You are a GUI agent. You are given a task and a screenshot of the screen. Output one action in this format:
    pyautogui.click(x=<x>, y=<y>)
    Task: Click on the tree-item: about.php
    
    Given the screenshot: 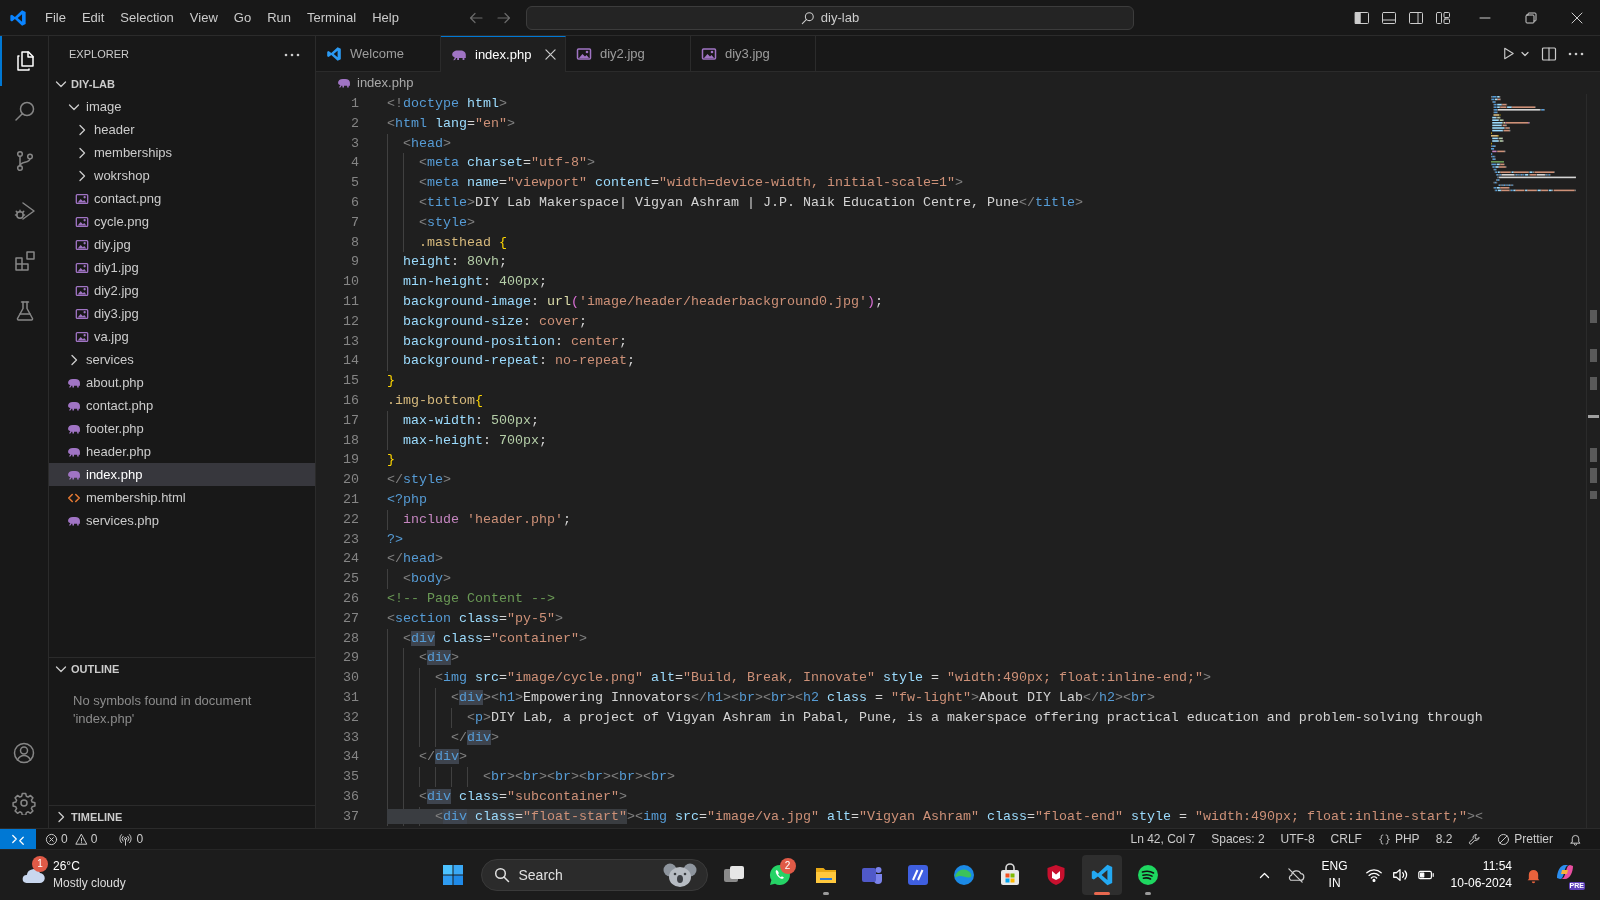 What is the action you would take?
    pyautogui.click(x=182, y=382)
    